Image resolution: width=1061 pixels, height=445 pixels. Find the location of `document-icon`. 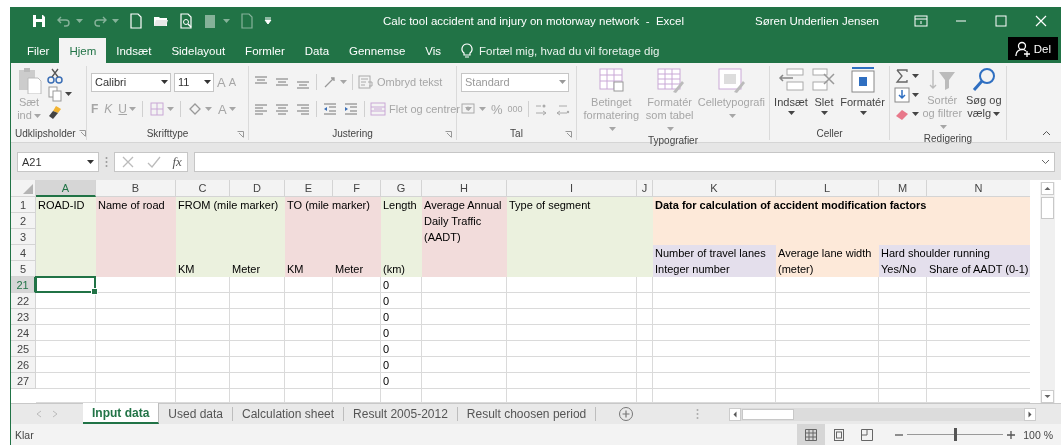

document-icon is located at coordinates (247, 20).